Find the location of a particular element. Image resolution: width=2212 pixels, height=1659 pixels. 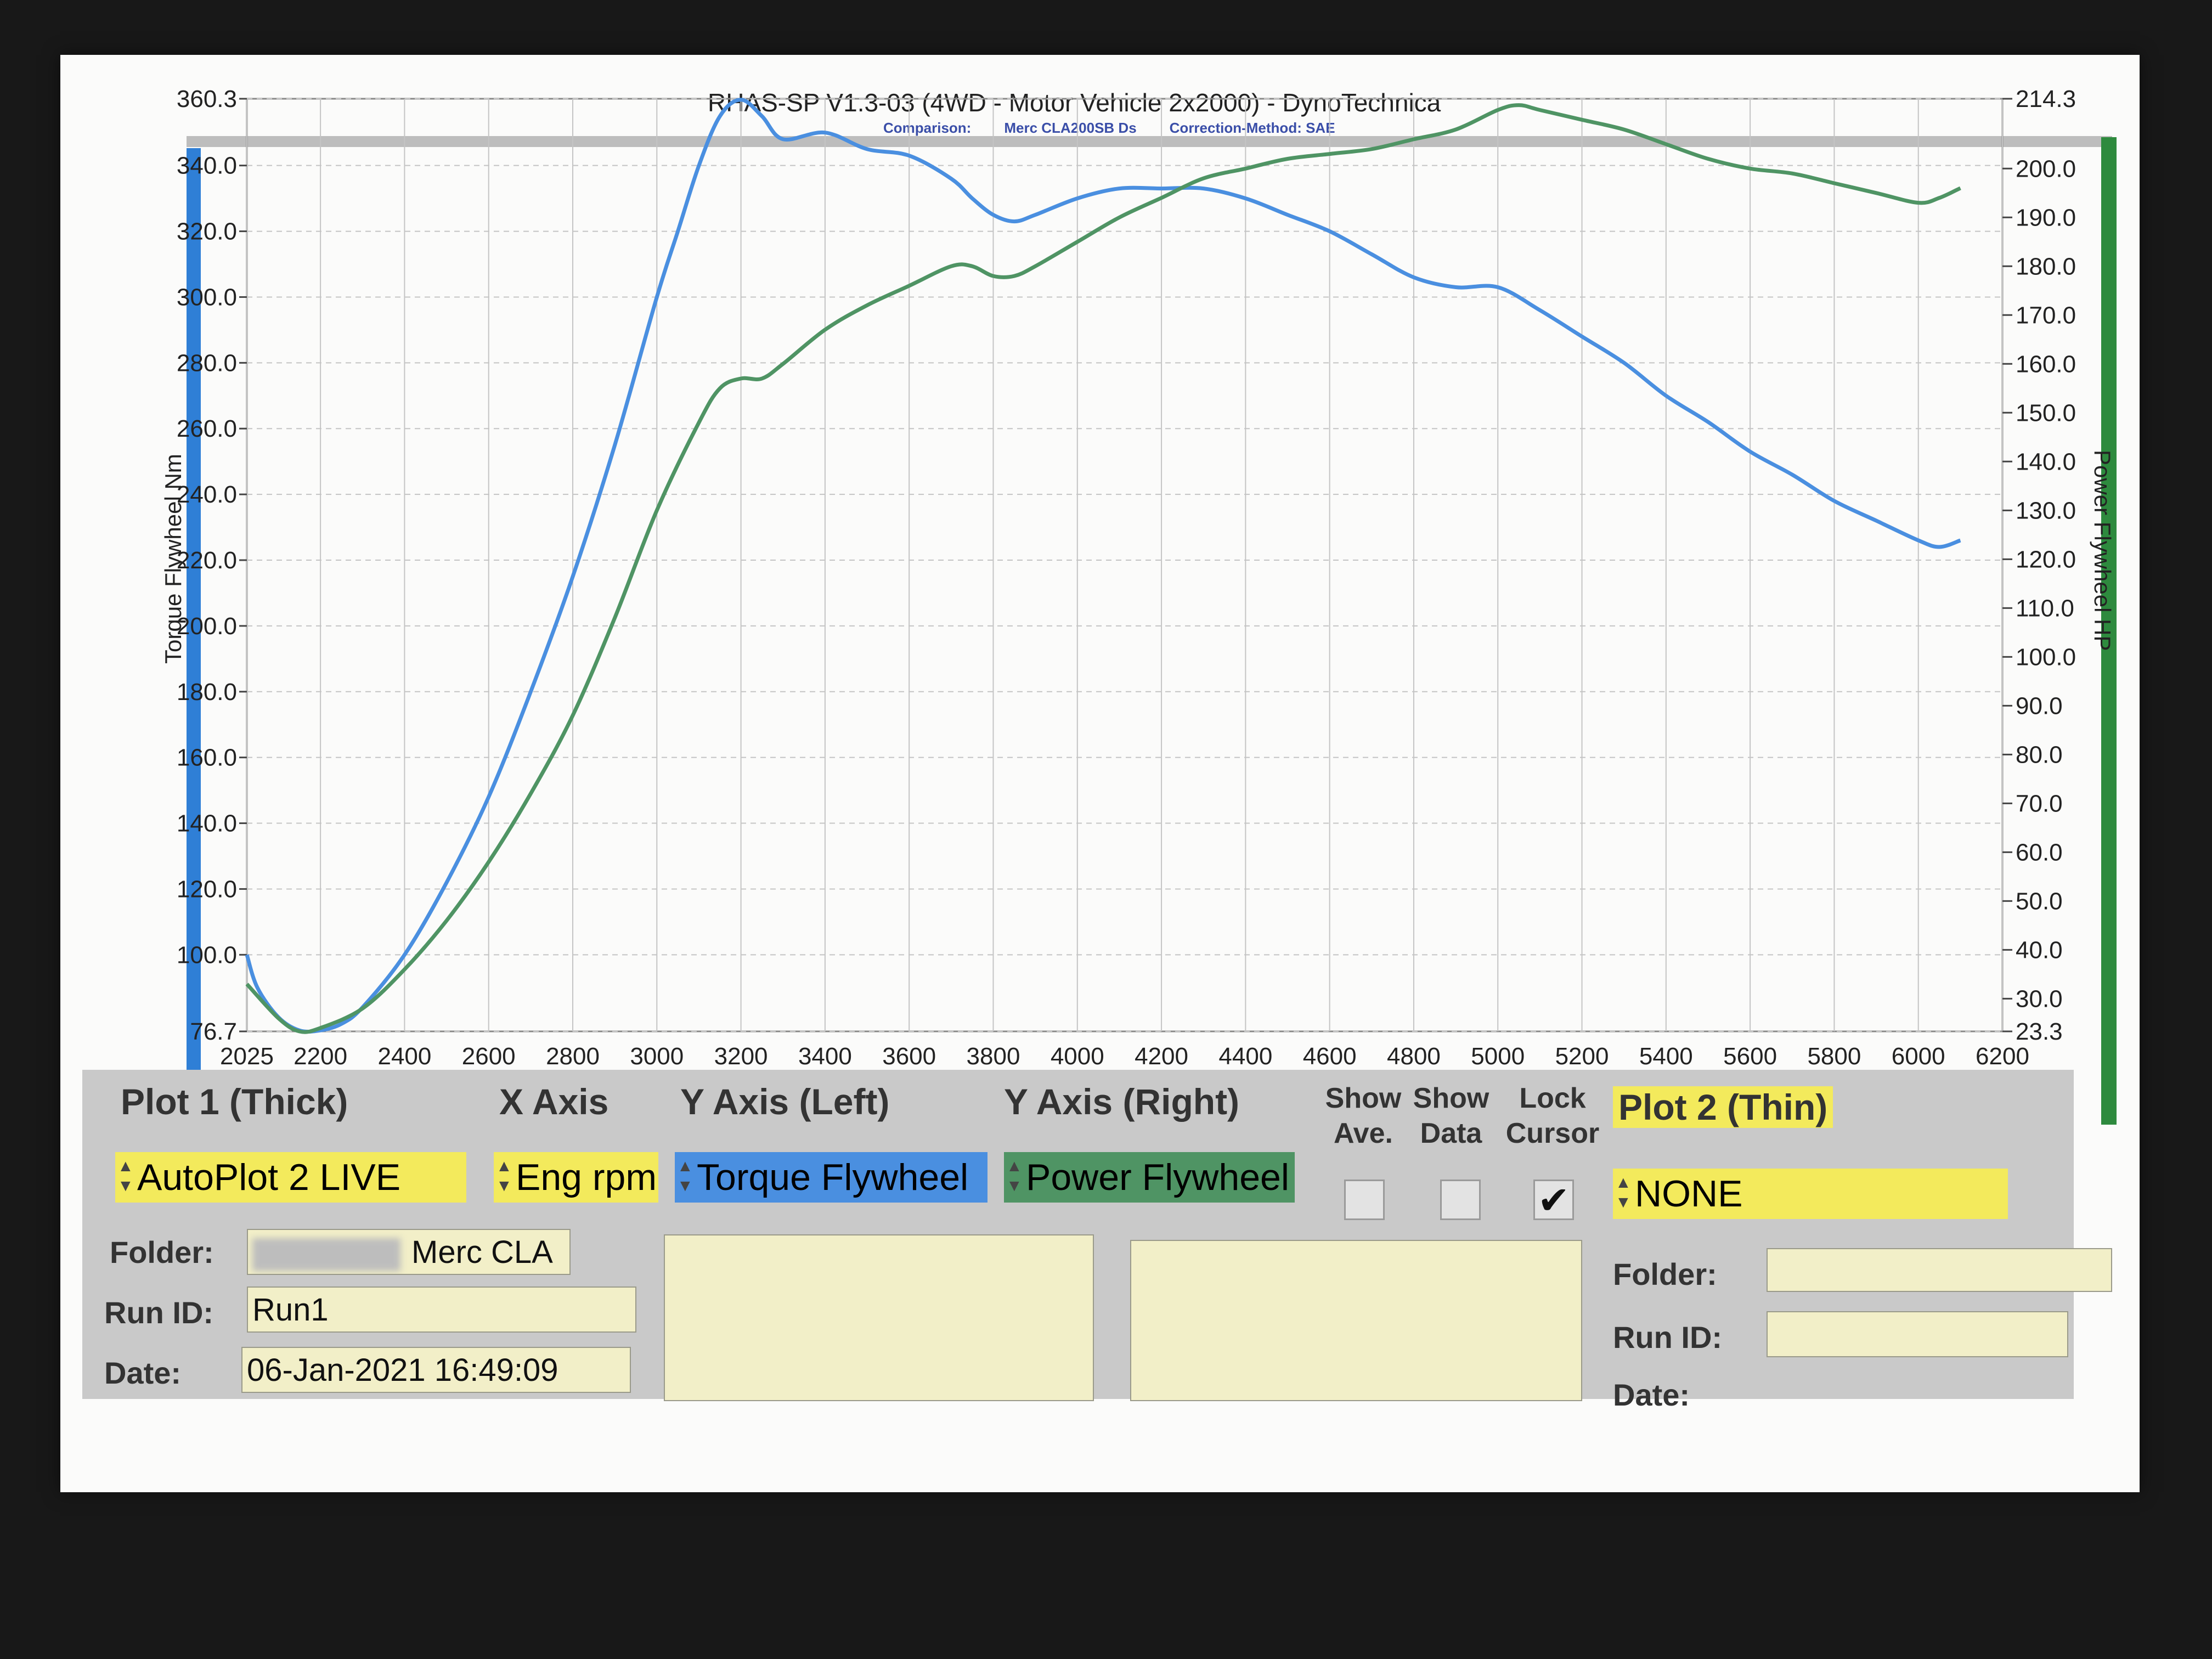

plot1-select-value: AutoPlot 2 LIVE is located at coordinates (269, 1177).